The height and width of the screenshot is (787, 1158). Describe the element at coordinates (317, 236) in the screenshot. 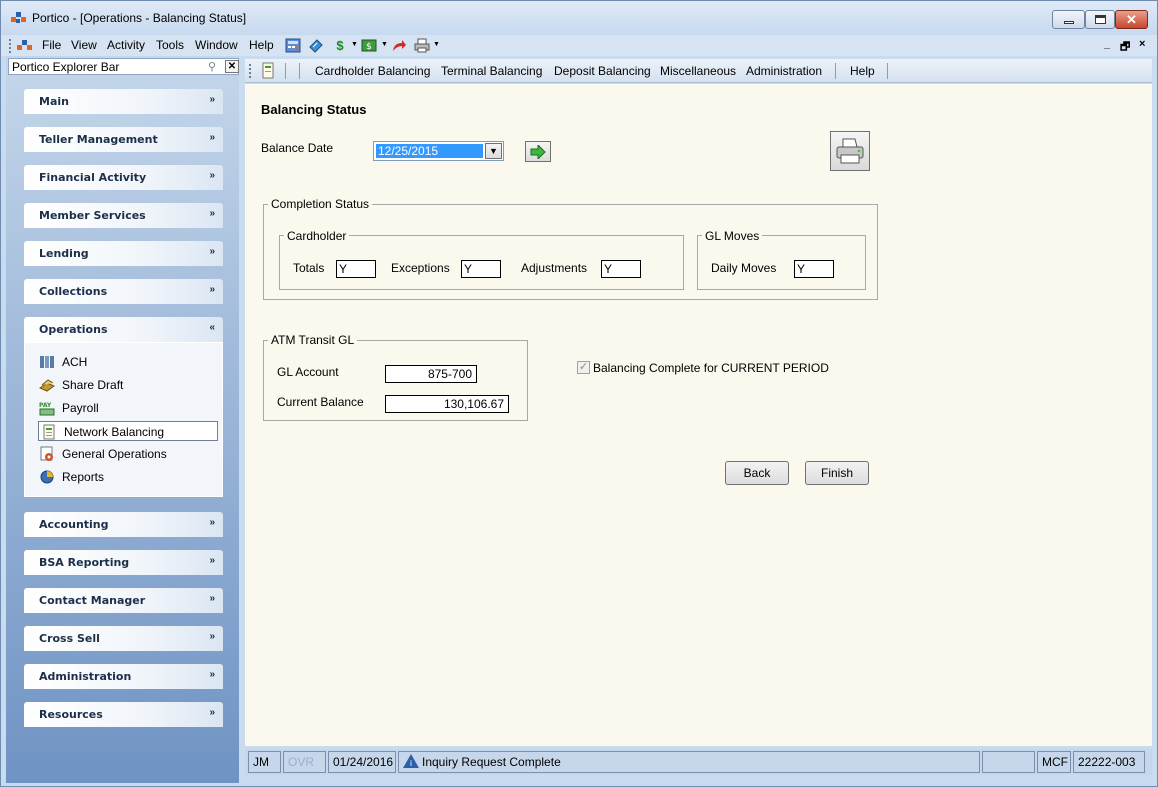

I see `cardholder-title: Cardholder` at that location.